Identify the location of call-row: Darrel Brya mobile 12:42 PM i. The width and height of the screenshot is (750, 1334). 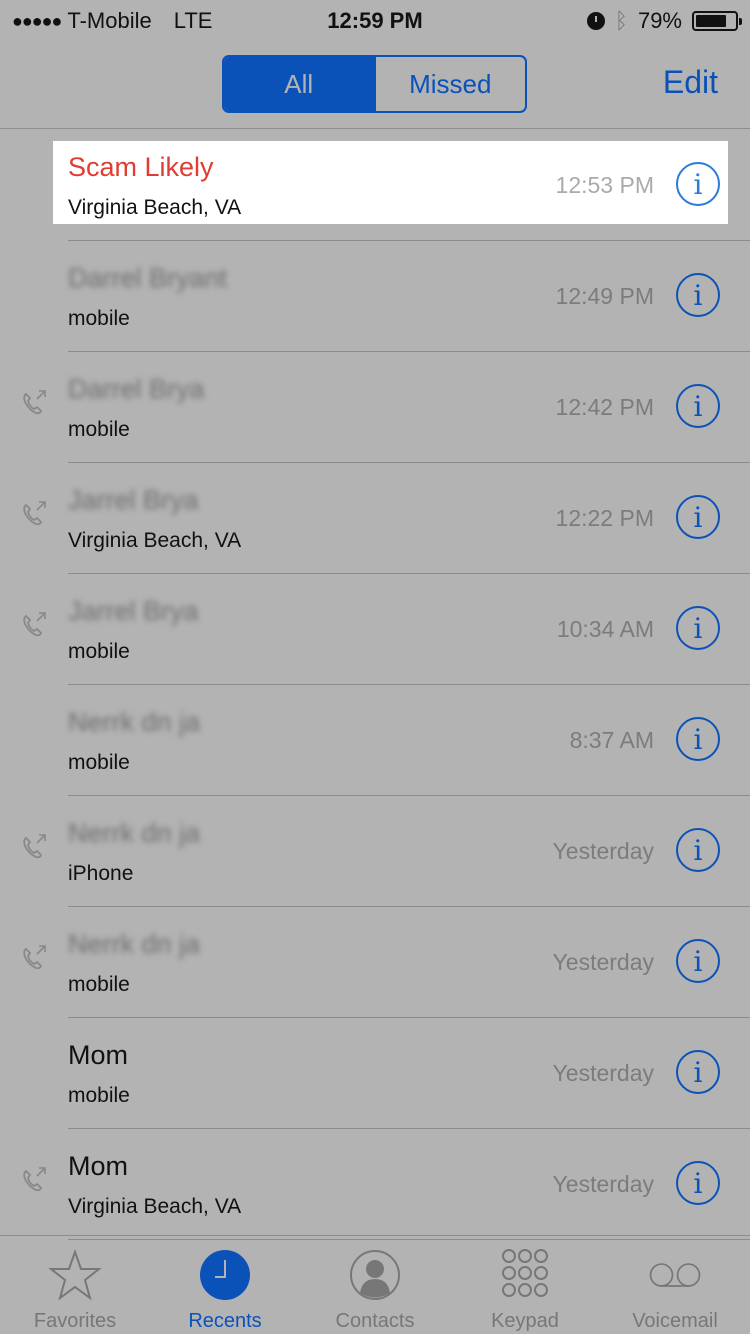
(375, 407).